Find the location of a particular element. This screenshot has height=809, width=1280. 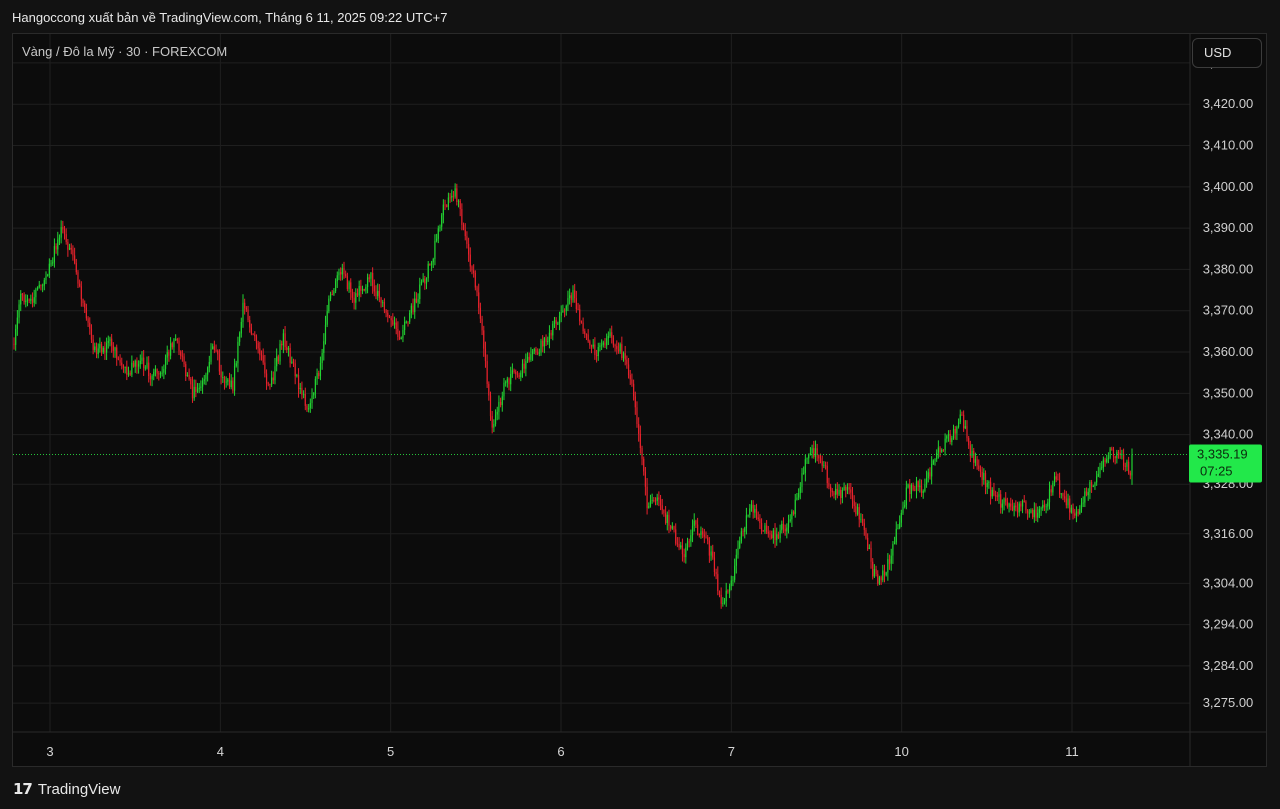

symbol-title: Vàng / Đô la Mỹ · 30 · FOREXCOM is located at coordinates (124, 51).